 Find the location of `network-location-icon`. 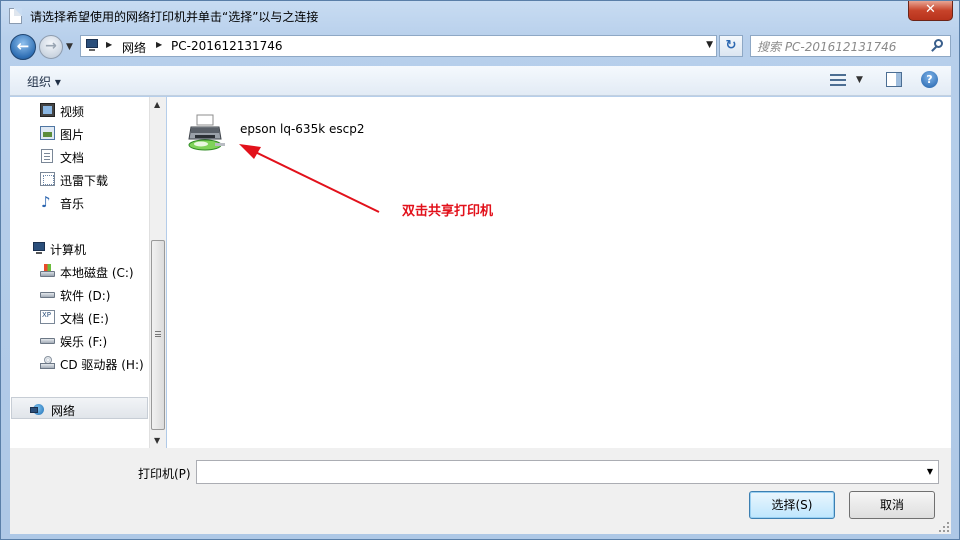

network-location-icon is located at coordinates (92, 45).